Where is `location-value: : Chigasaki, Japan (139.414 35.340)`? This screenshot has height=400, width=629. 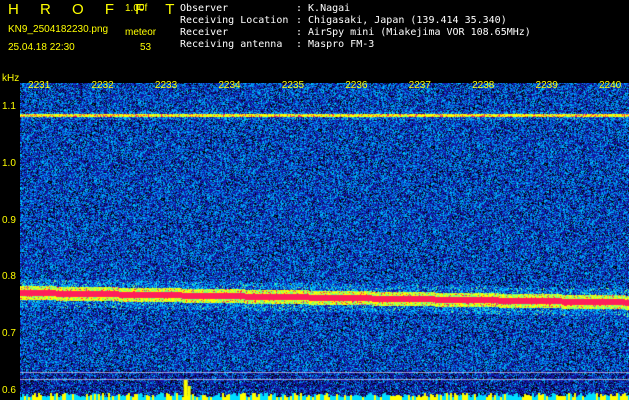
location-value: : Chigasaki, Japan (139.414 35.340) is located at coordinates (401, 20).